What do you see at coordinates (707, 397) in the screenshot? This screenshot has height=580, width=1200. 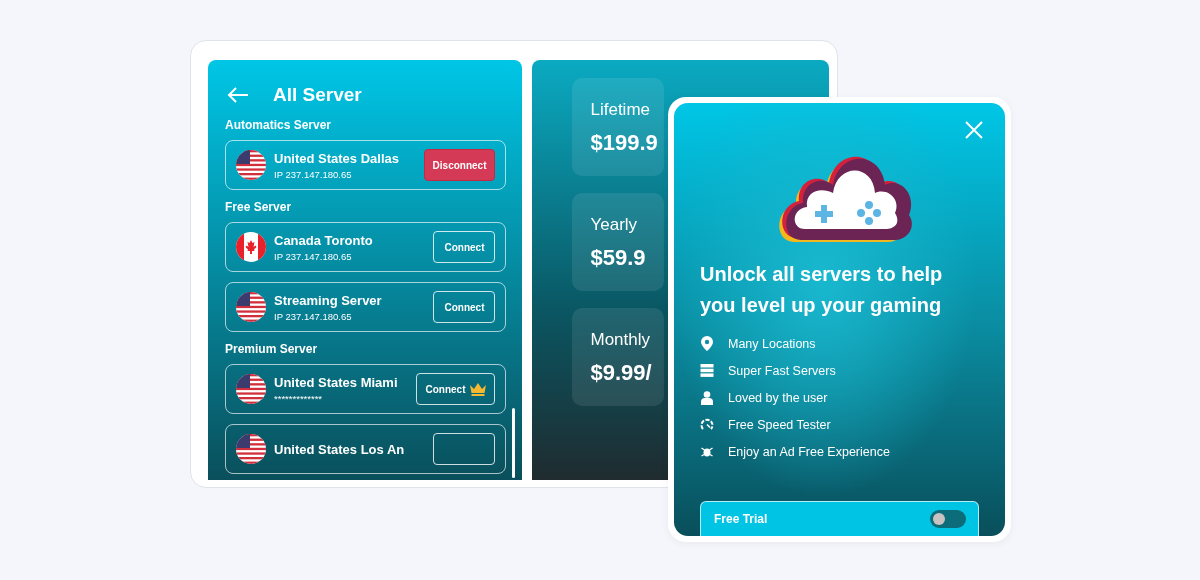 I see `user-icon` at bounding box center [707, 397].